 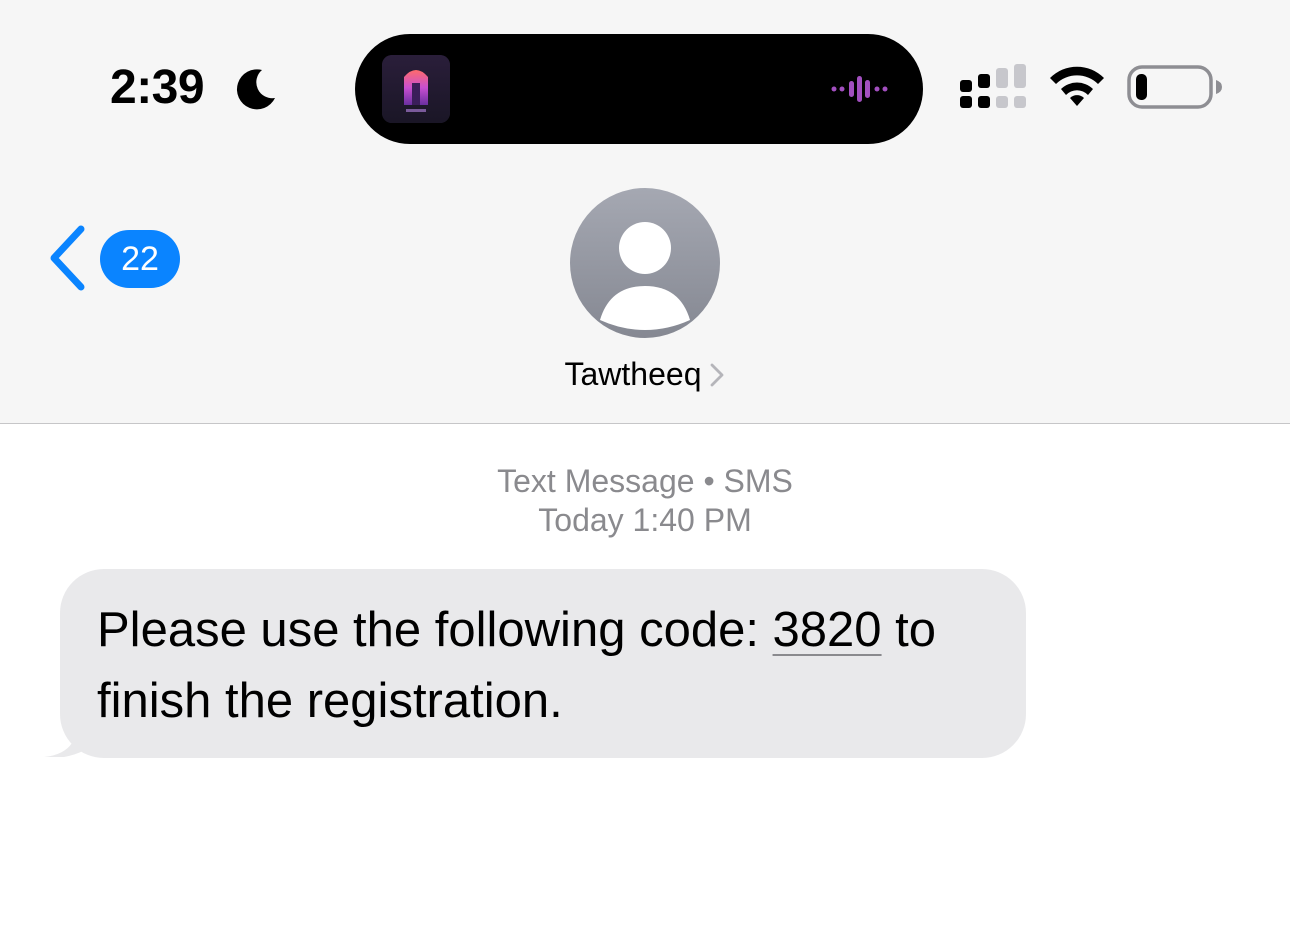 I want to click on moon-icon, so click(x=255, y=89).